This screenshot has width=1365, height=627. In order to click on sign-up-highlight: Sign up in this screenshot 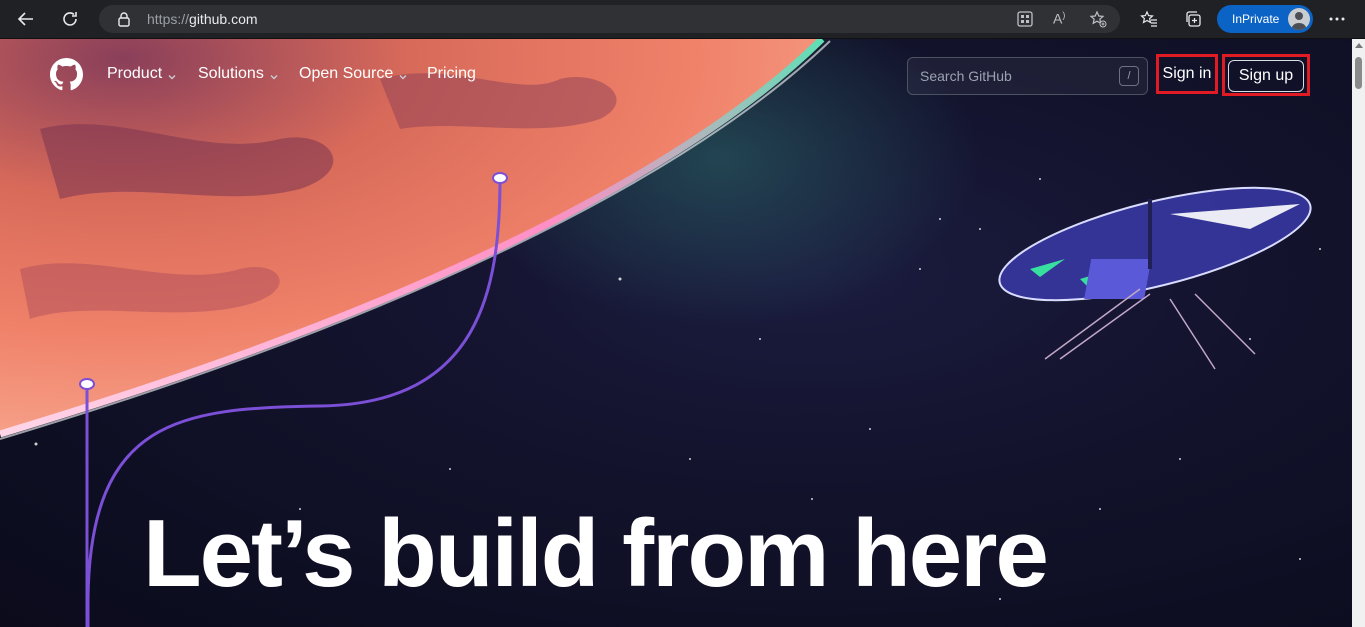, I will do `click(1266, 75)`.